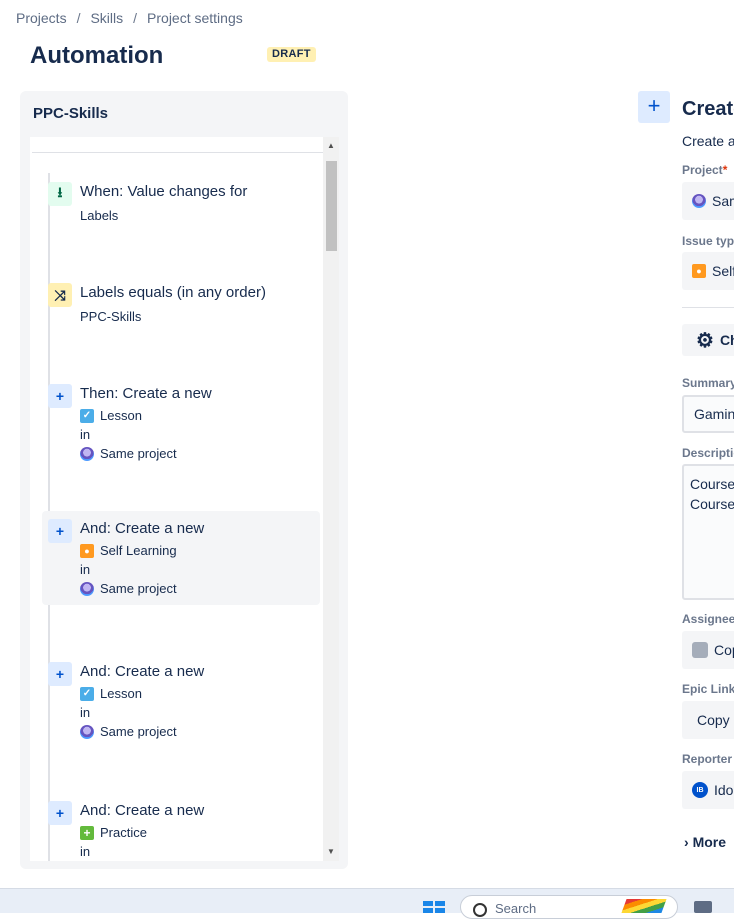 The image size is (734, 922). Describe the element at coordinates (708, 271) in the screenshot. I see `issue-type-select: ● Self` at that location.